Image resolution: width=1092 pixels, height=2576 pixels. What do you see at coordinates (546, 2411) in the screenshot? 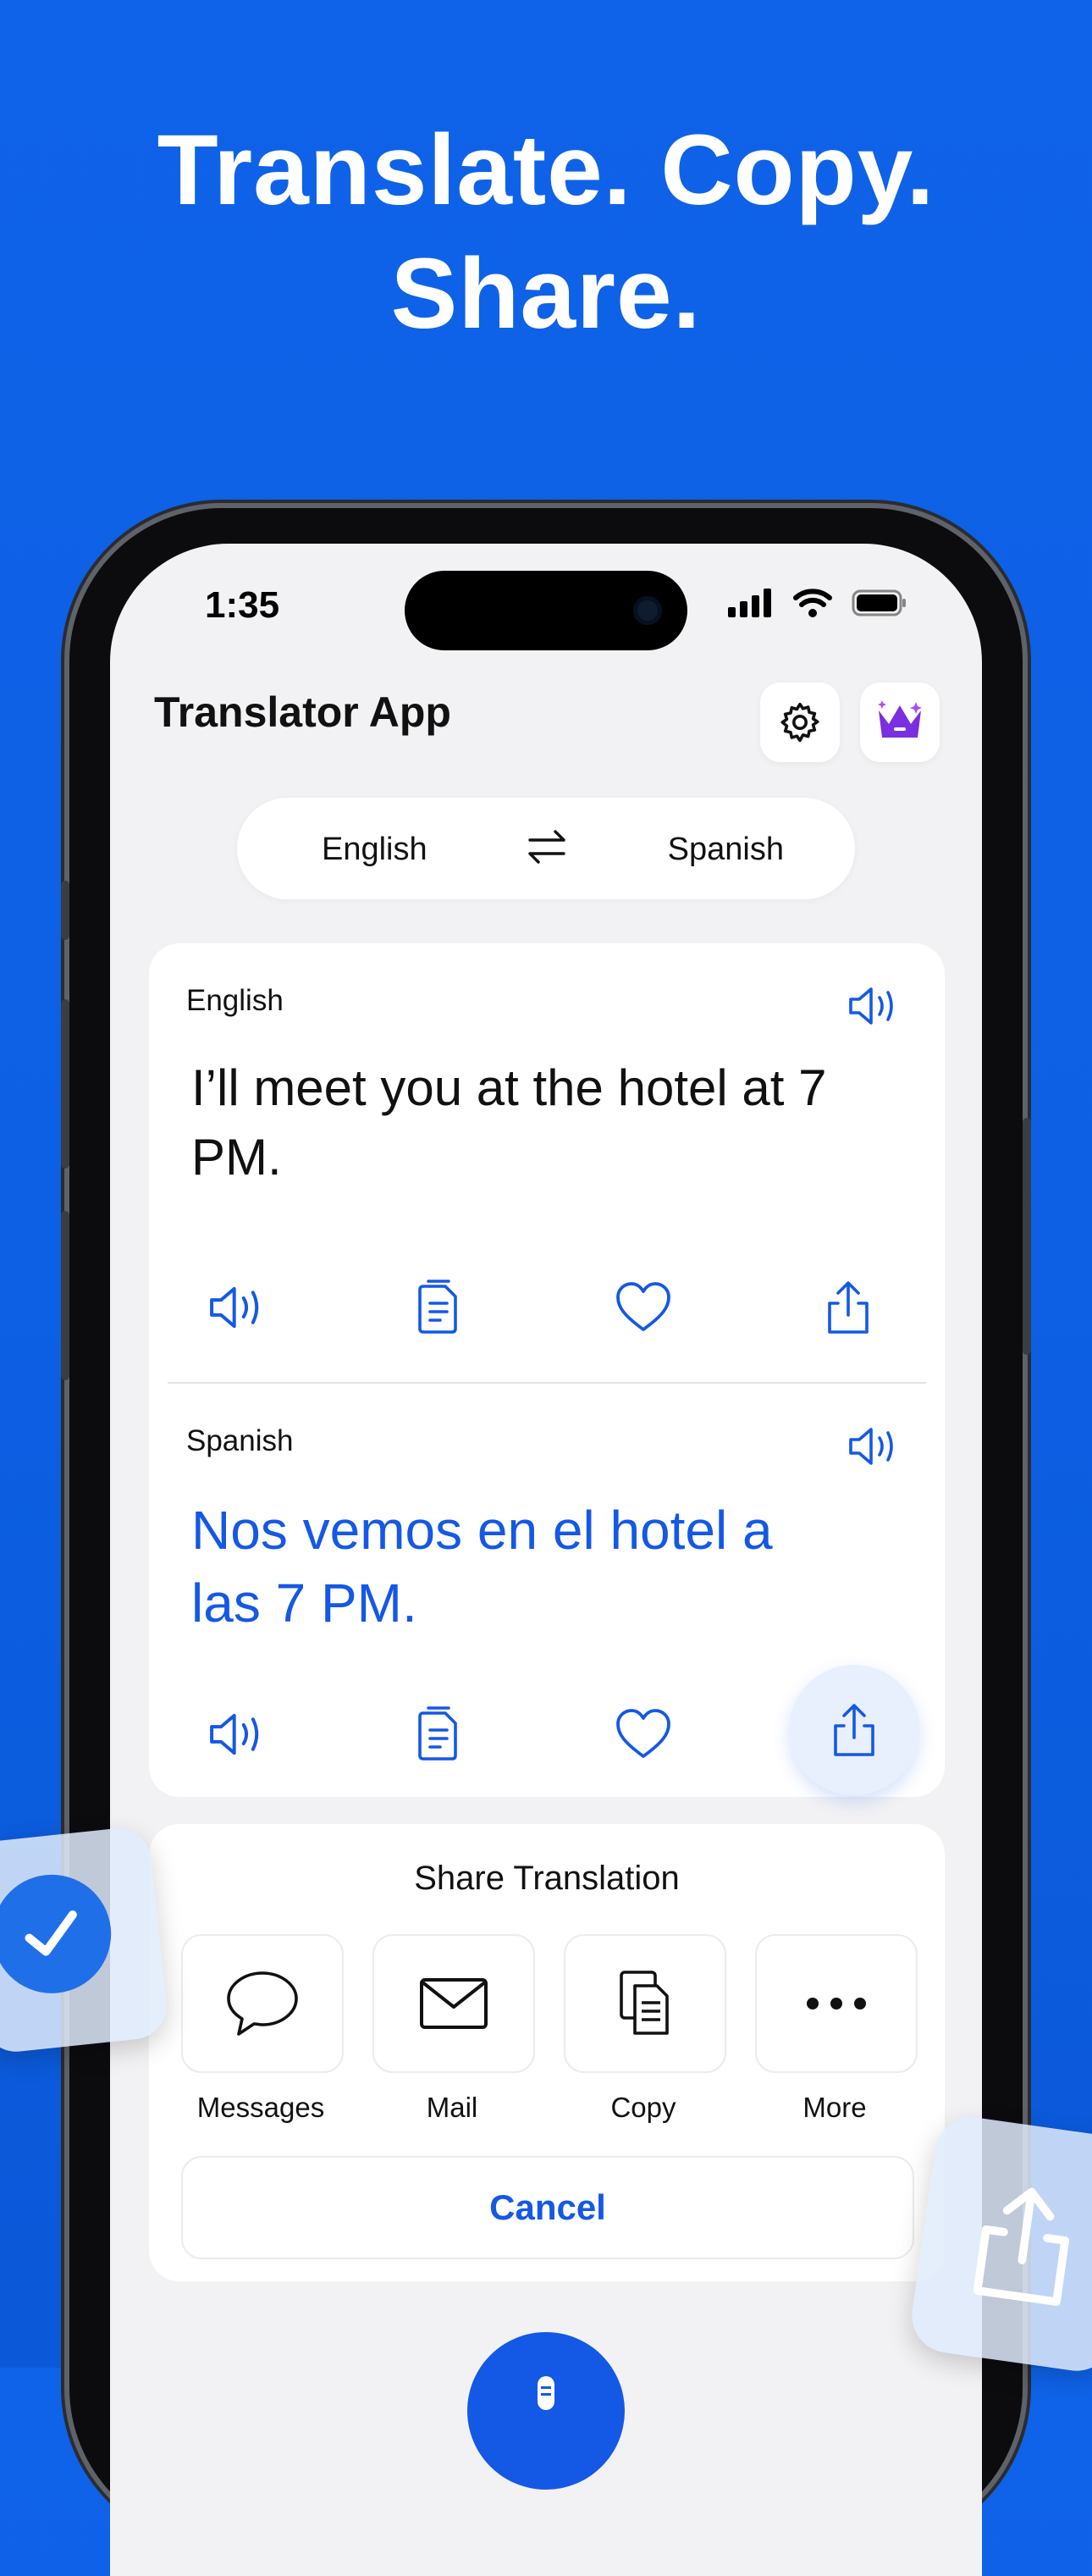
I see `microphone-button` at bounding box center [546, 2411].